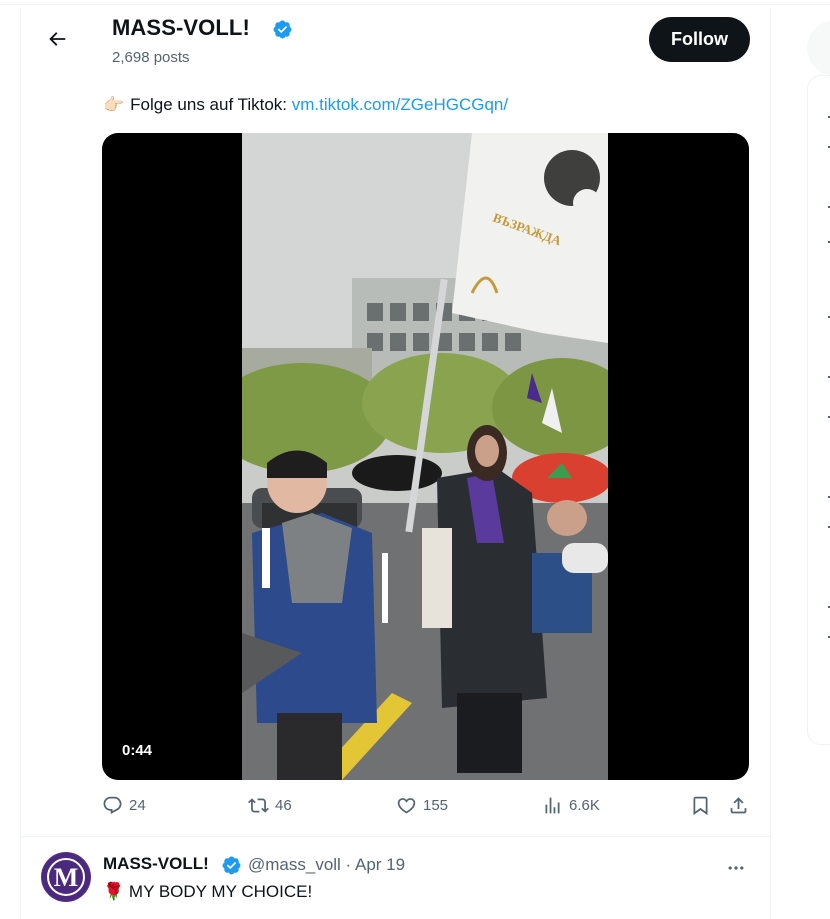 The image size is (830, 919). What do you see at coordinates (818, 48) in the screenshot?
I see `search-box` at bounding box center [818, 48].